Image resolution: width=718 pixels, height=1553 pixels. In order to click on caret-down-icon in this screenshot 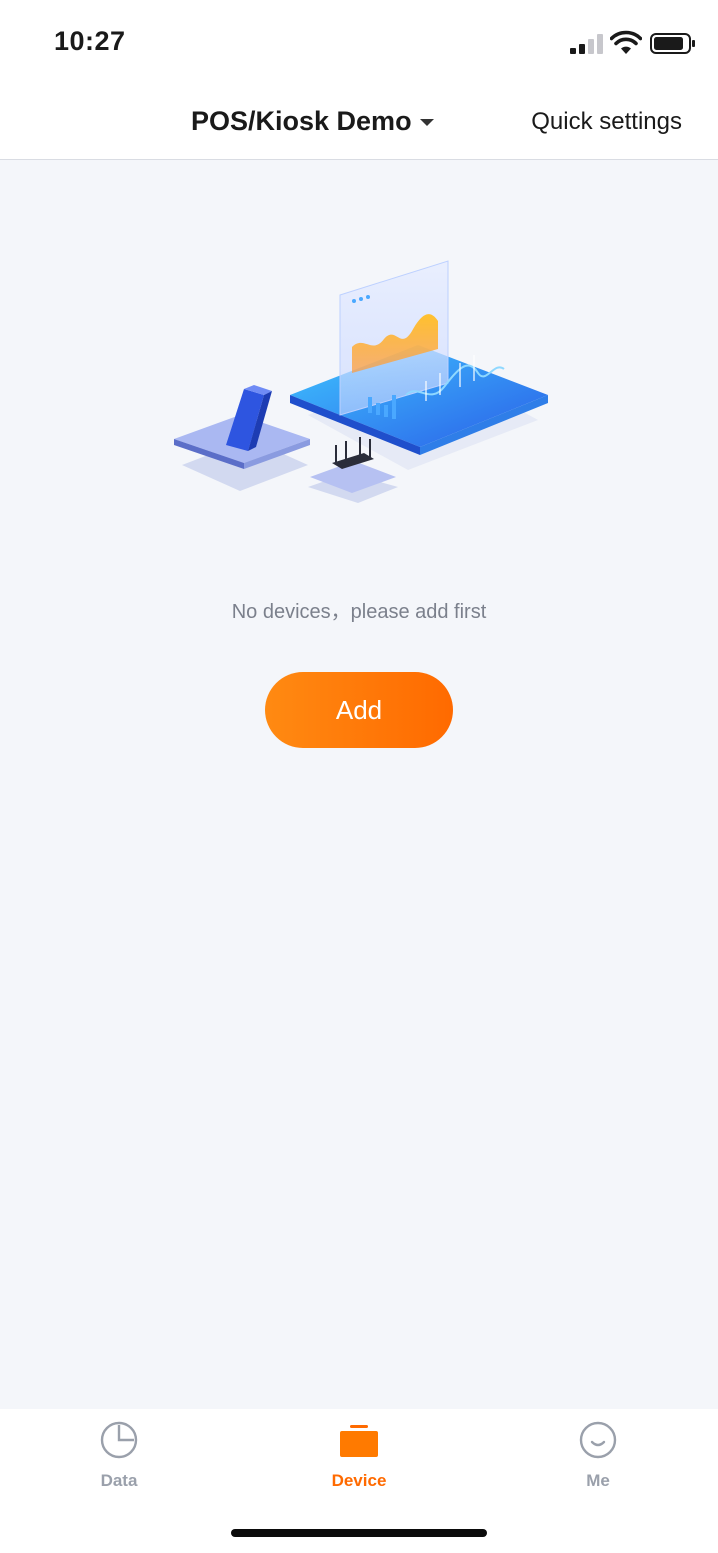, I will do `click(426, 122)`.